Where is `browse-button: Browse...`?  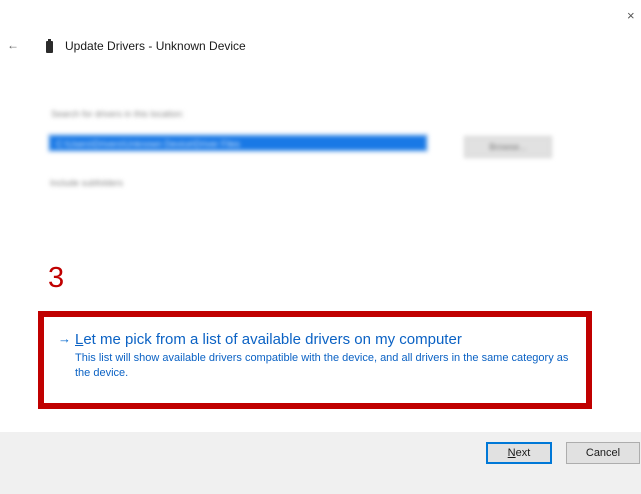
browse-button: Browse... is located at coordinates (508, 147).